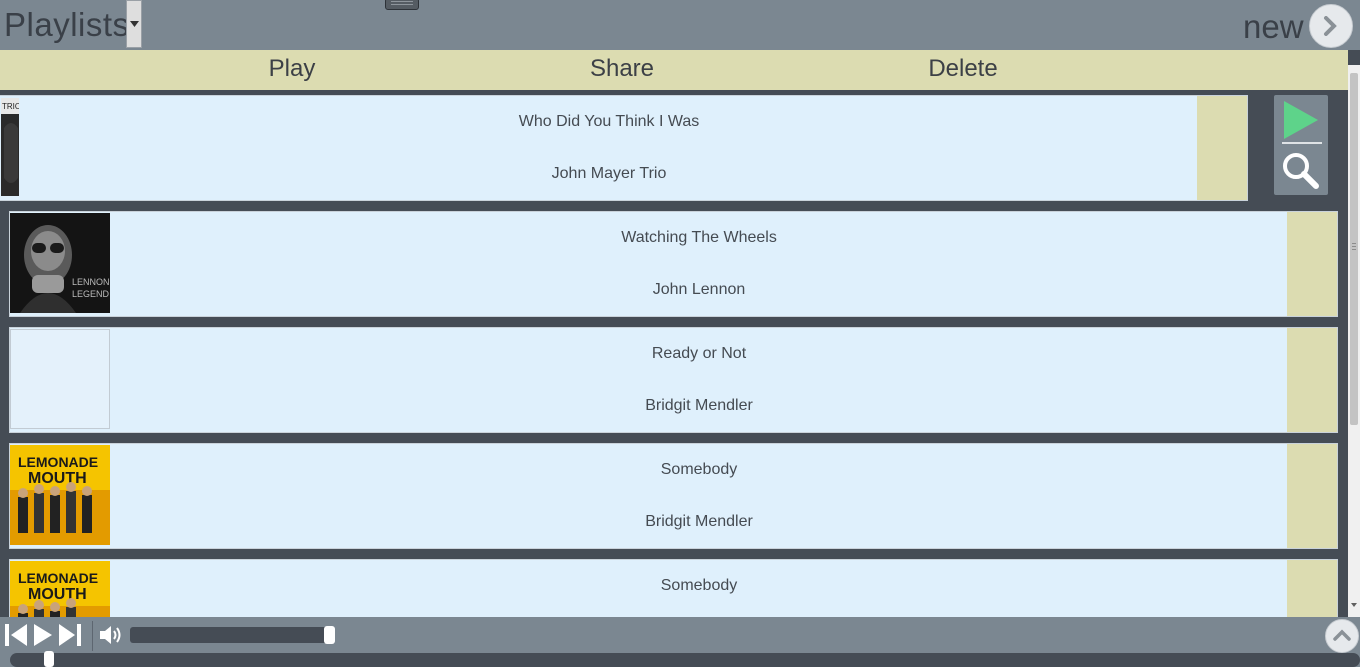 The height and width of the screenshot is (667, 1360). I want to click on skip-forward-icon, so click(70, 635).